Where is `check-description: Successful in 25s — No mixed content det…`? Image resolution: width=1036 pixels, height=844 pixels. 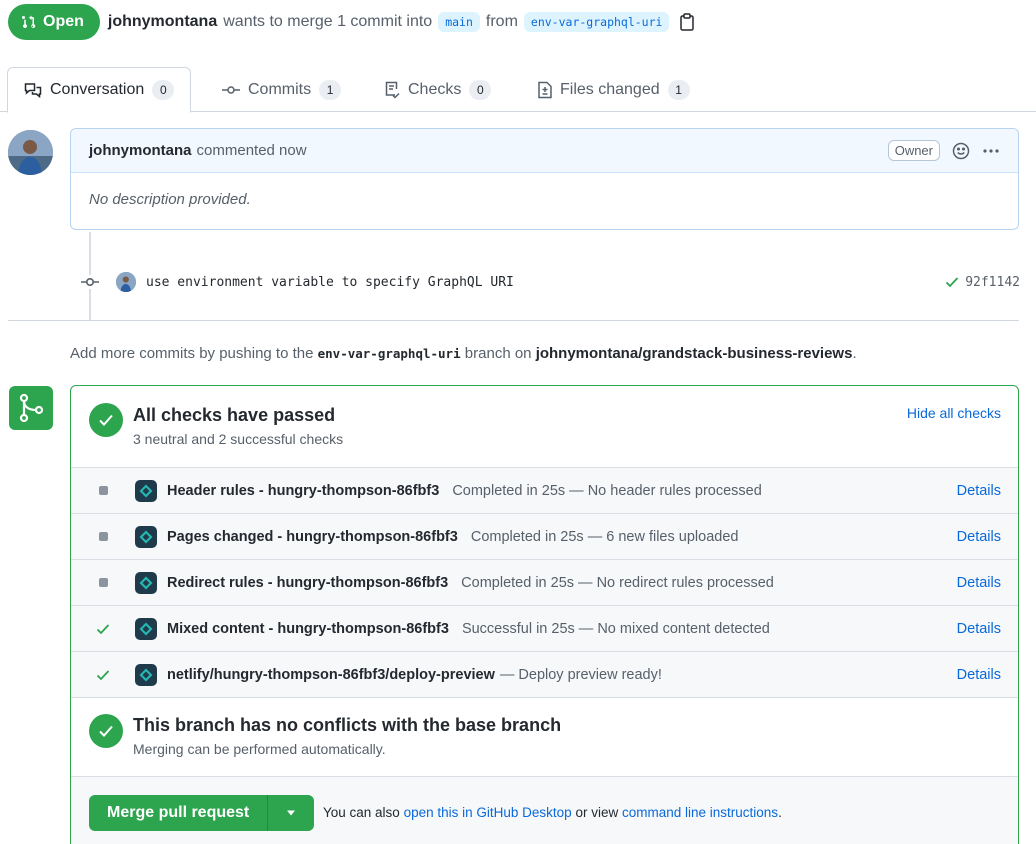 check-description: Successful in 25s — No mixed content det… is located at coordinates (615, 628).